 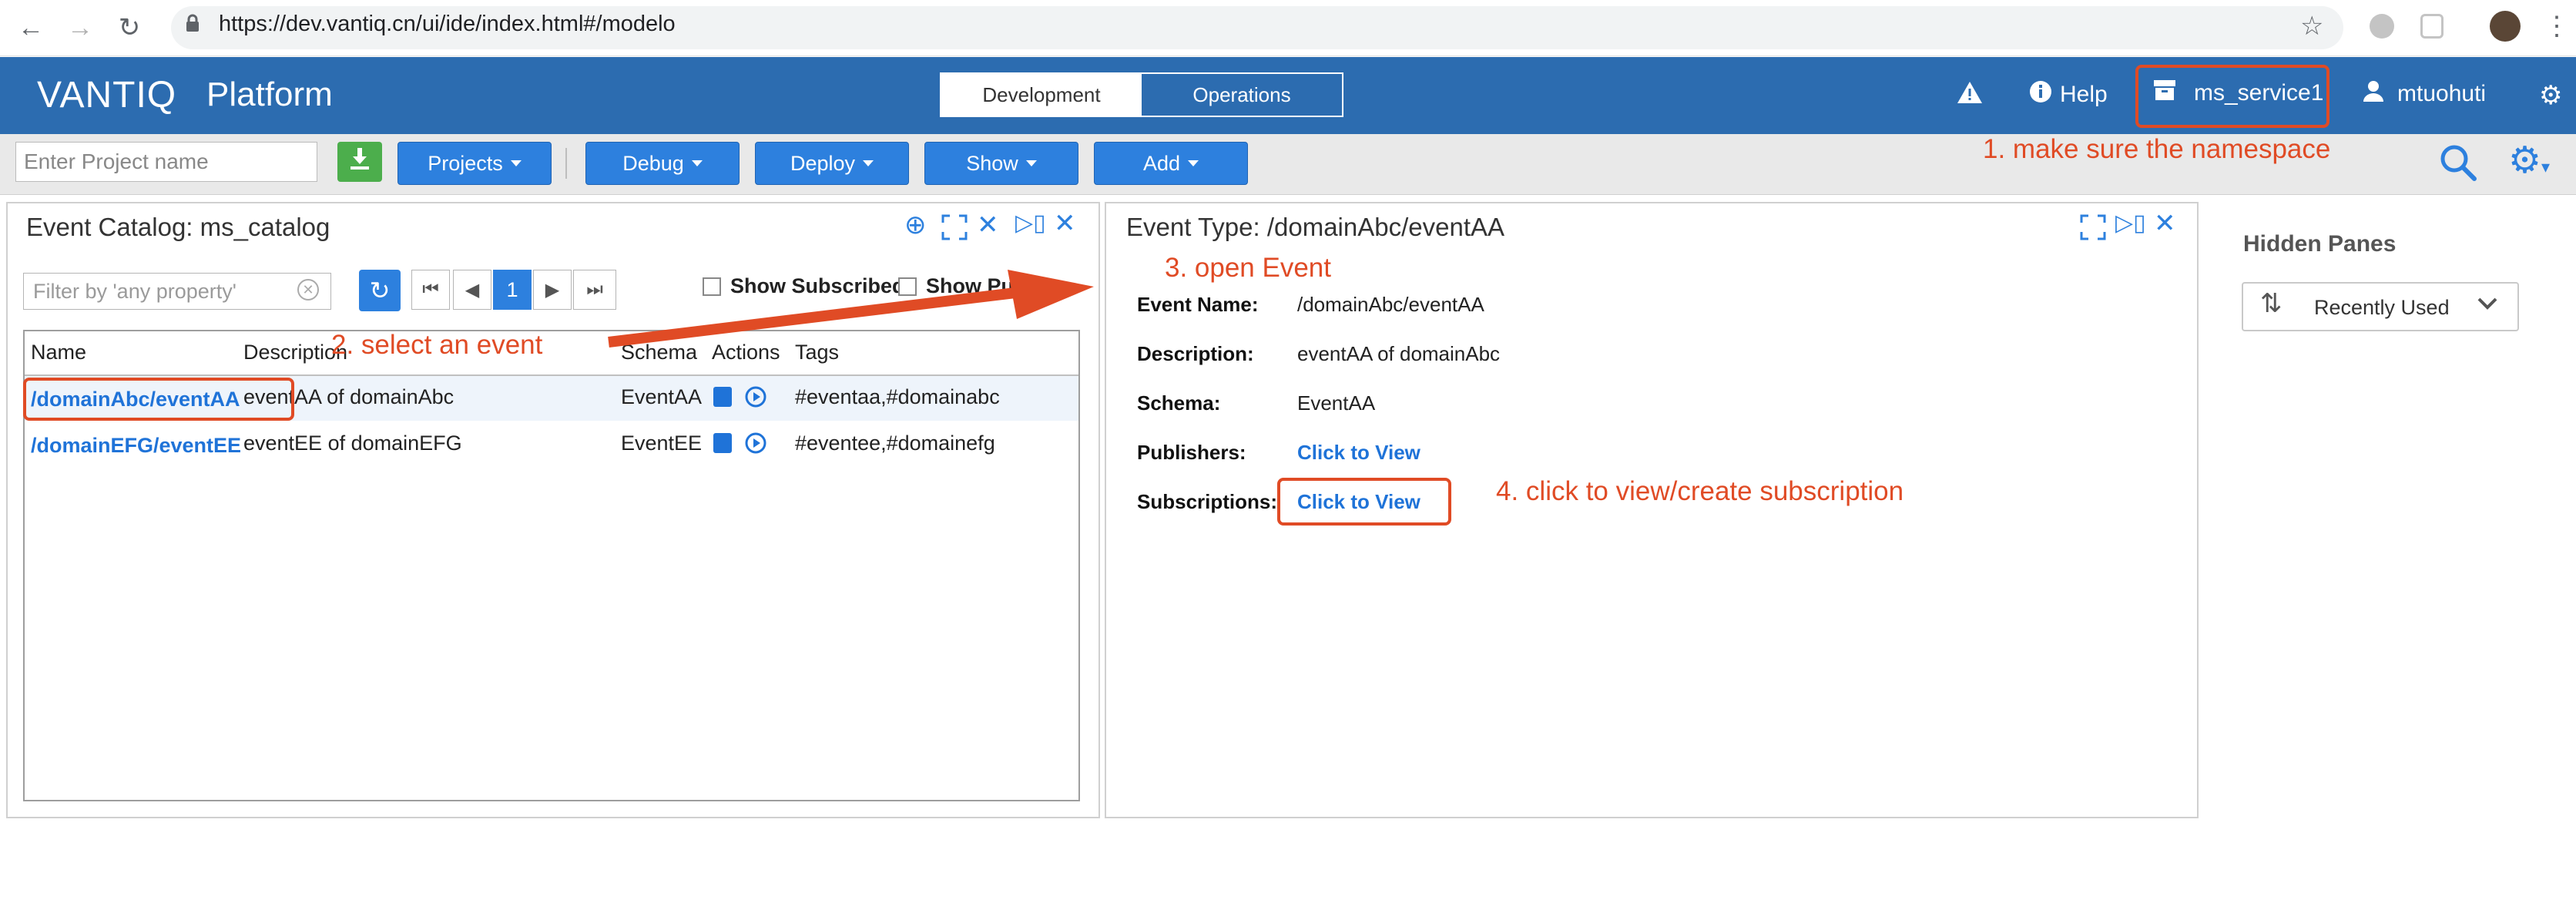 I want to click on lock-icon, so click(x=192, y=26).